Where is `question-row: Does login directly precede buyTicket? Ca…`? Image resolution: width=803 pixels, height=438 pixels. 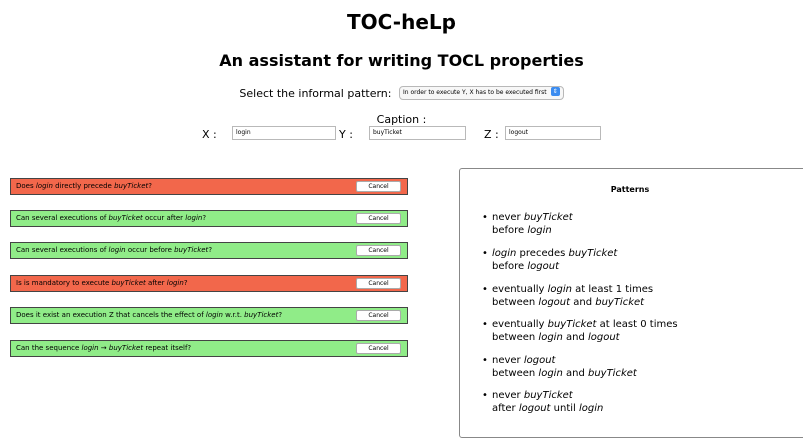 question-row: Does login directly precede buyTicket? Ca… is located at coordinates (209, 186).